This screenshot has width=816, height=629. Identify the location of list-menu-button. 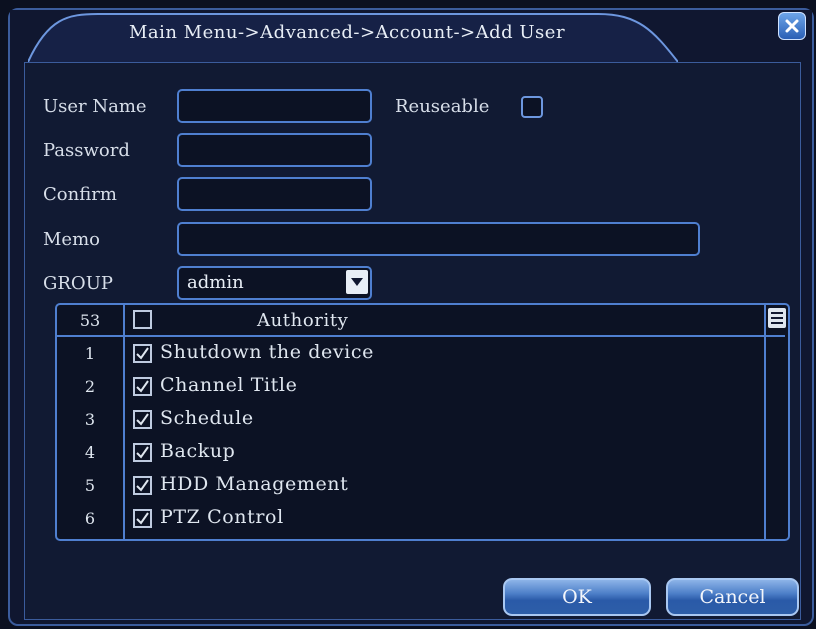
(777, 318).